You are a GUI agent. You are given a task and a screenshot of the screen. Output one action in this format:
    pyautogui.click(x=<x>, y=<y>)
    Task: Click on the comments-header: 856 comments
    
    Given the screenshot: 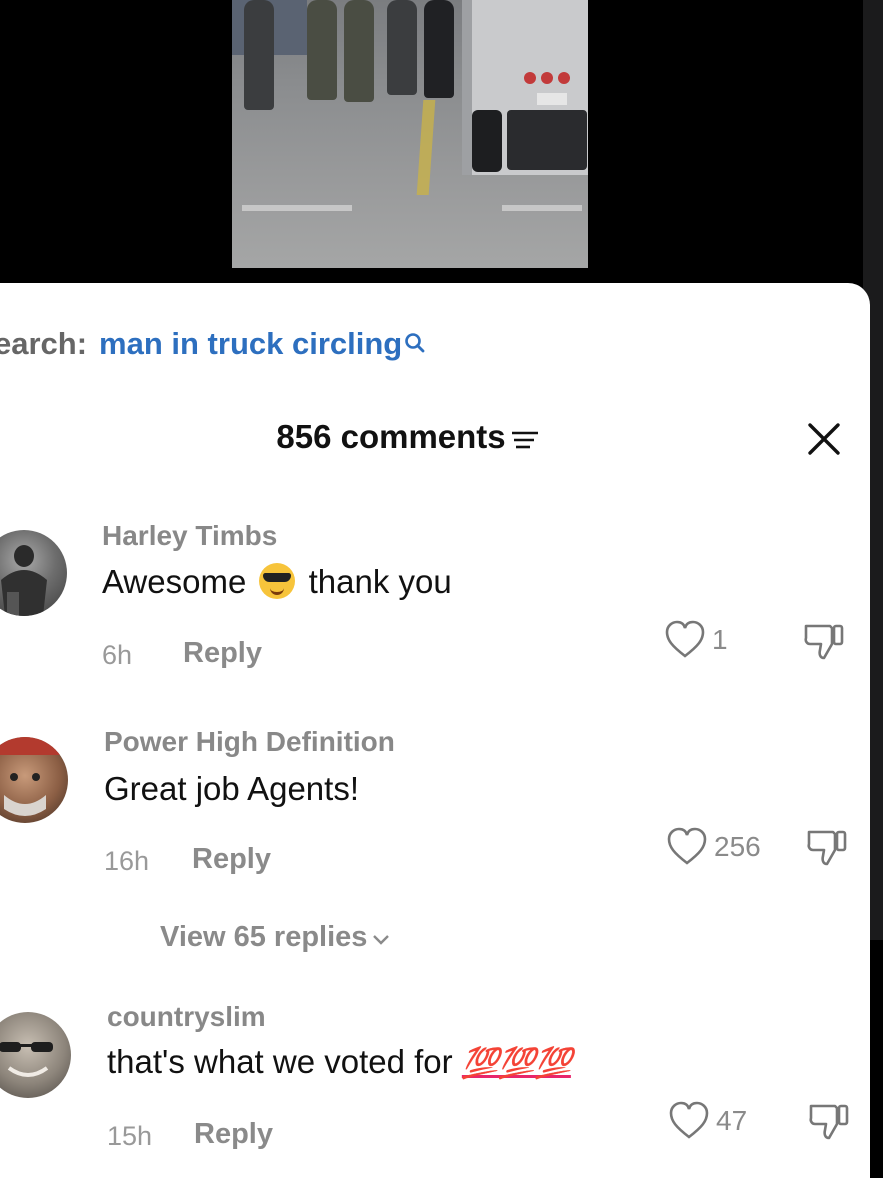 What is the action you would take?
    pyautogui.click(x=435, y=437)
    